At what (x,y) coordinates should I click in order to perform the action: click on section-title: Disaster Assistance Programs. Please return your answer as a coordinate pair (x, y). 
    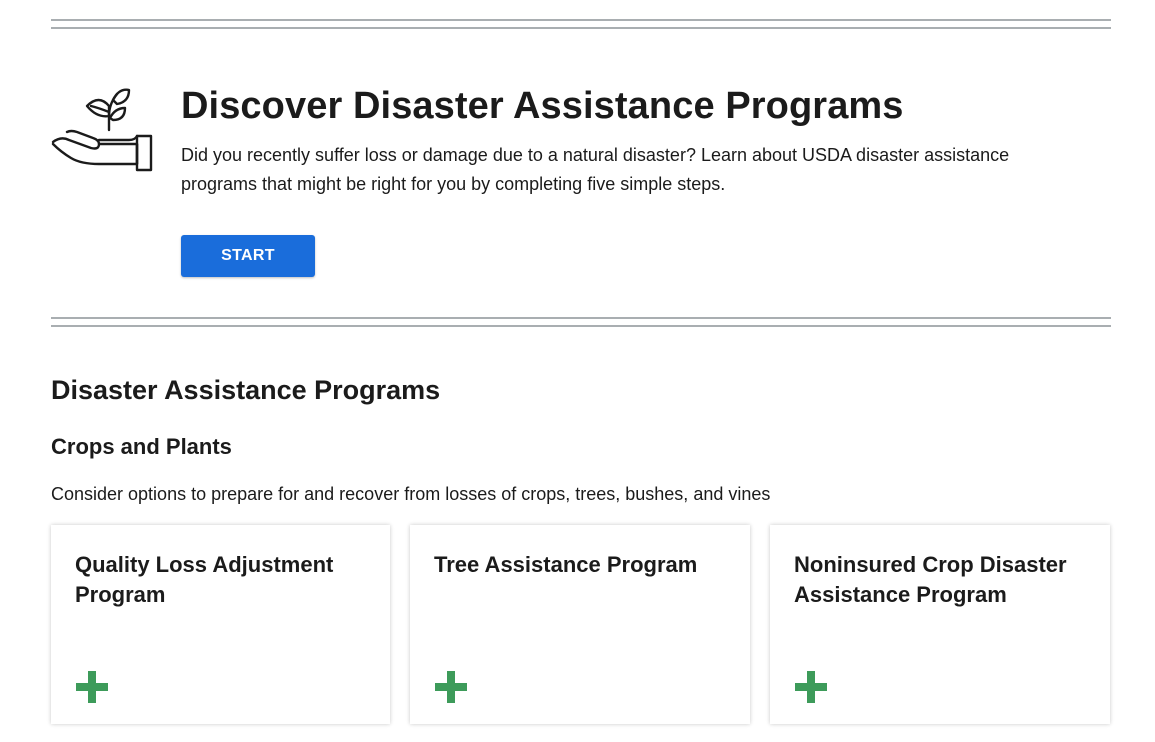
    Looking at the image, I should click on (246, 390).